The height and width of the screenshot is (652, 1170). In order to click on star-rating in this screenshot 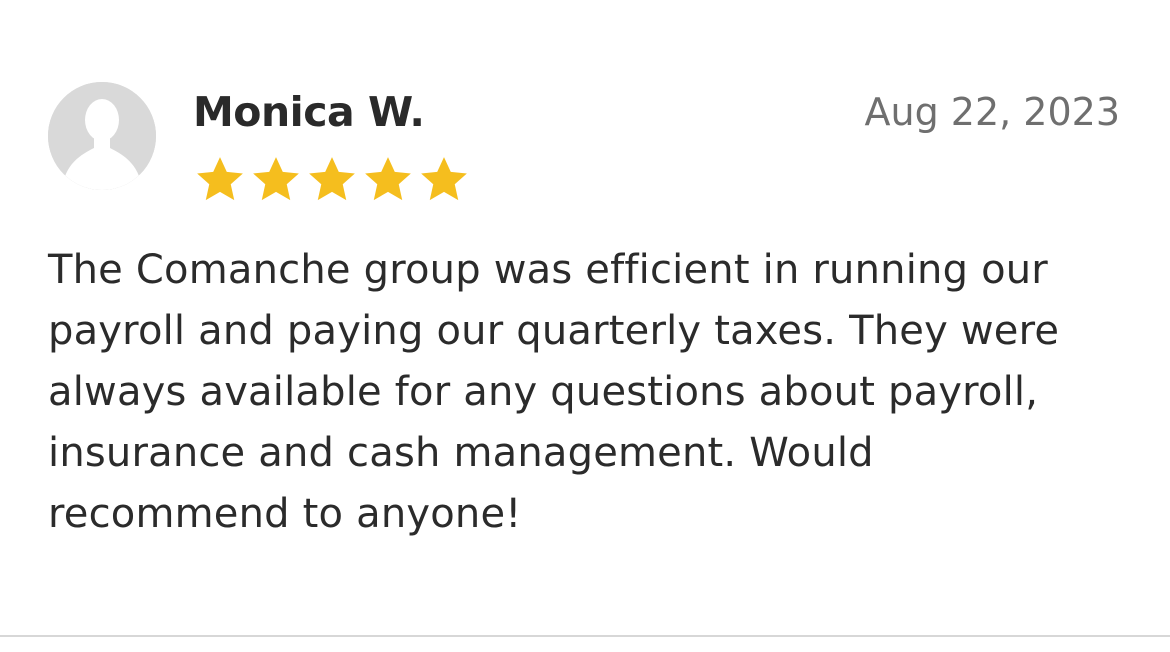, I will do `click(332, 180)`.